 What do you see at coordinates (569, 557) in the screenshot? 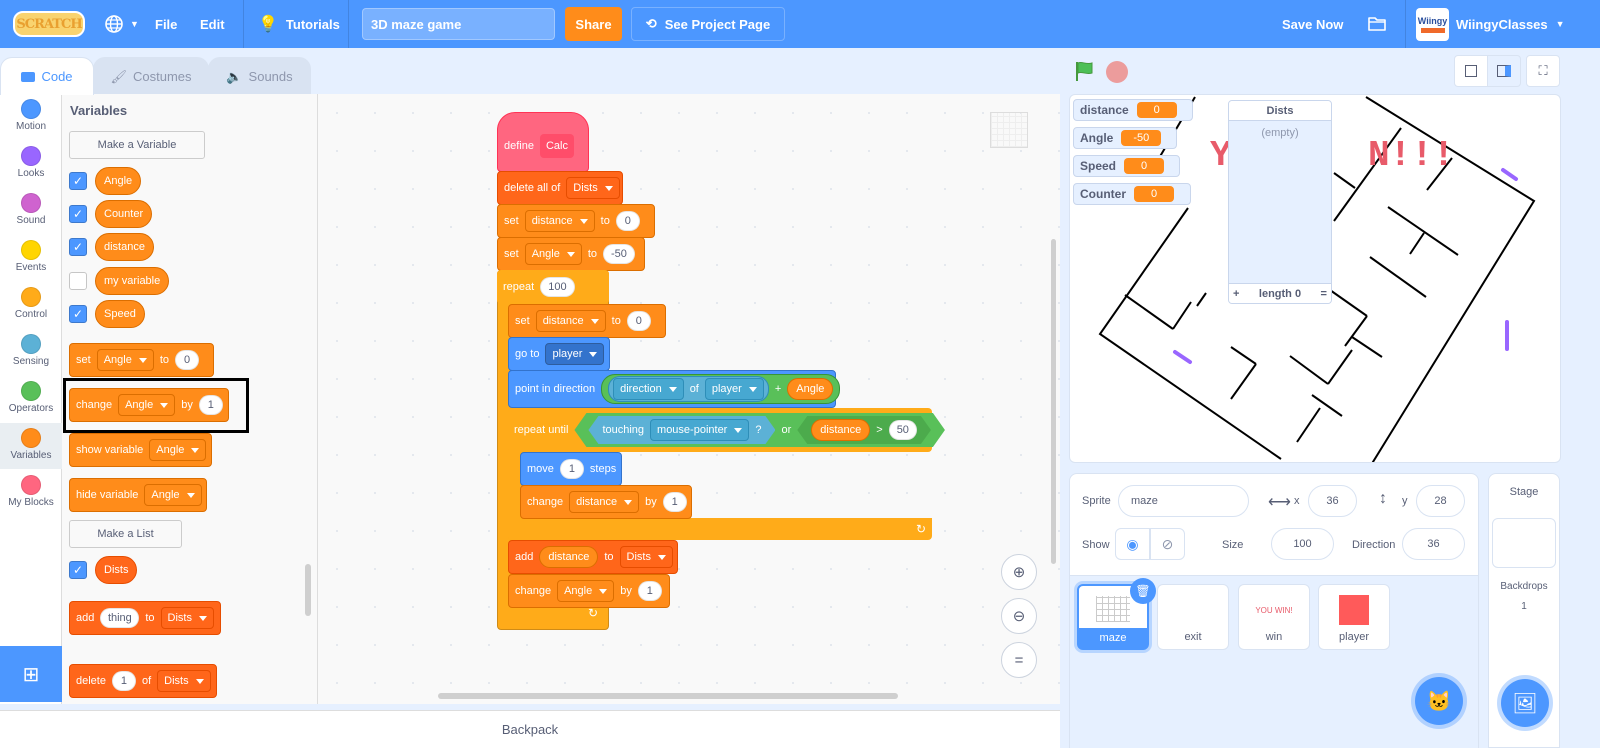
I see `distance-reporter: distance` at bounding box center [569, 557].